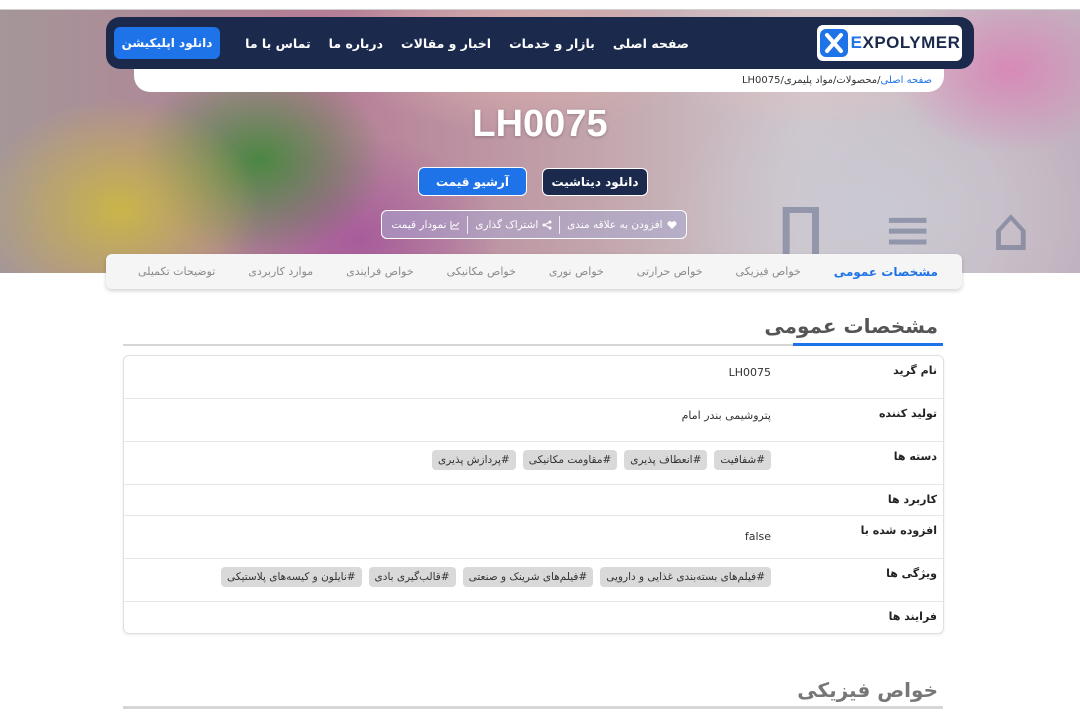  I want to click on nav-home: صفحه اصلی, so click(651, 43).